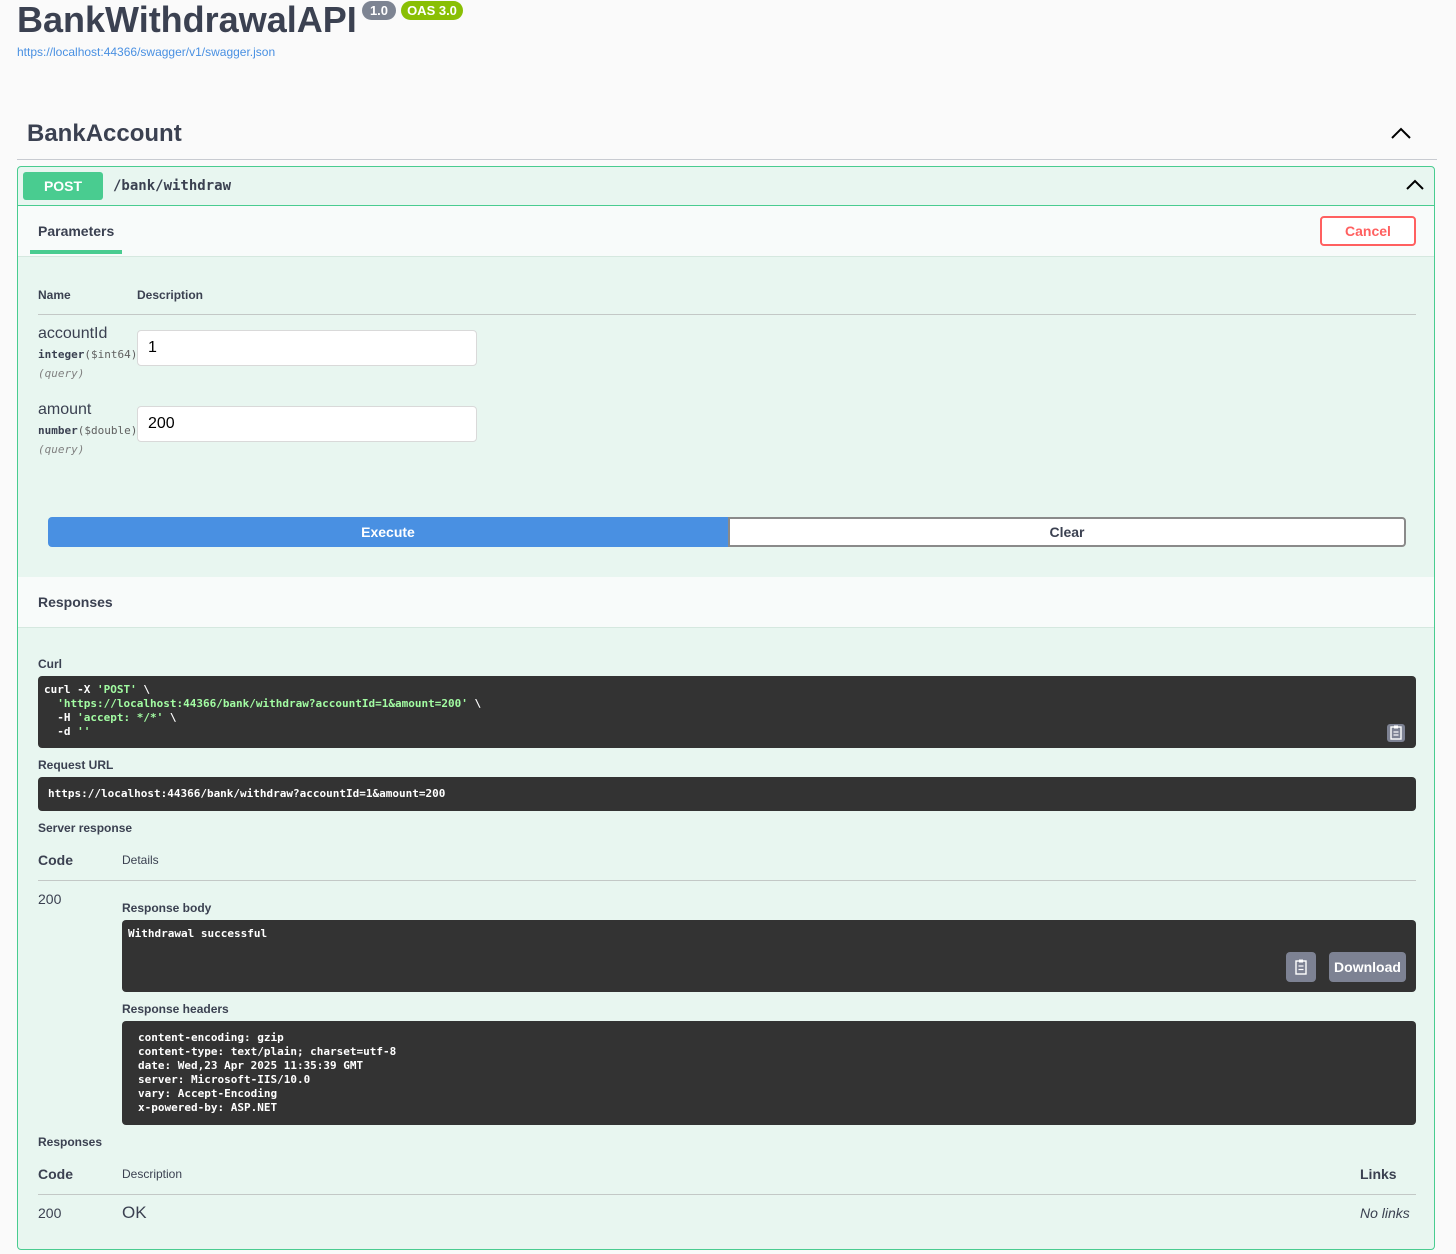  I want to click on api-title: BankWithdrawalAPI, so click(187, 20).